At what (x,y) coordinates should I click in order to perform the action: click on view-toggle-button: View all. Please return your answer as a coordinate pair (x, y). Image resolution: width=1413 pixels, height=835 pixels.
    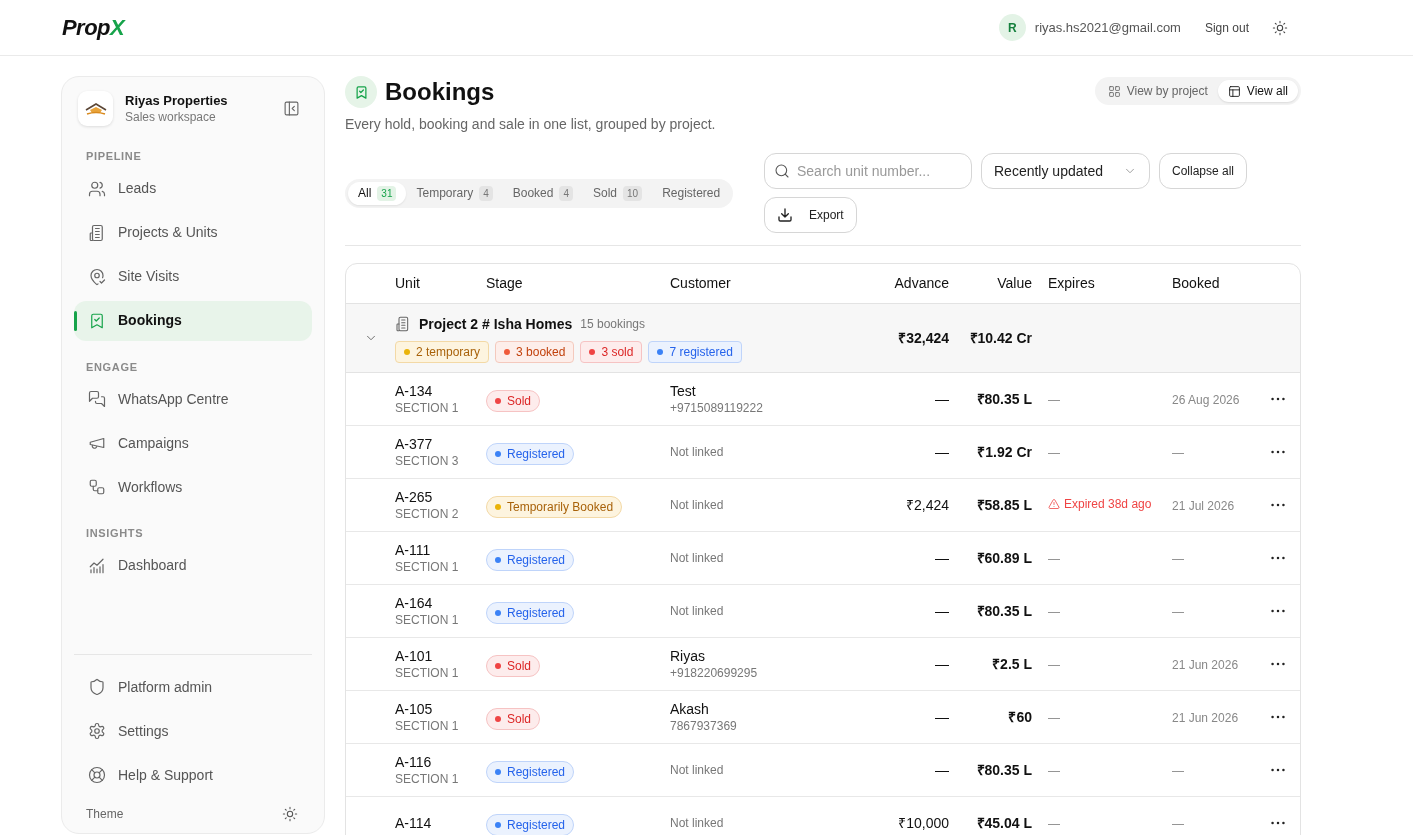
    Looking at the image, I should click on (1257, 91).